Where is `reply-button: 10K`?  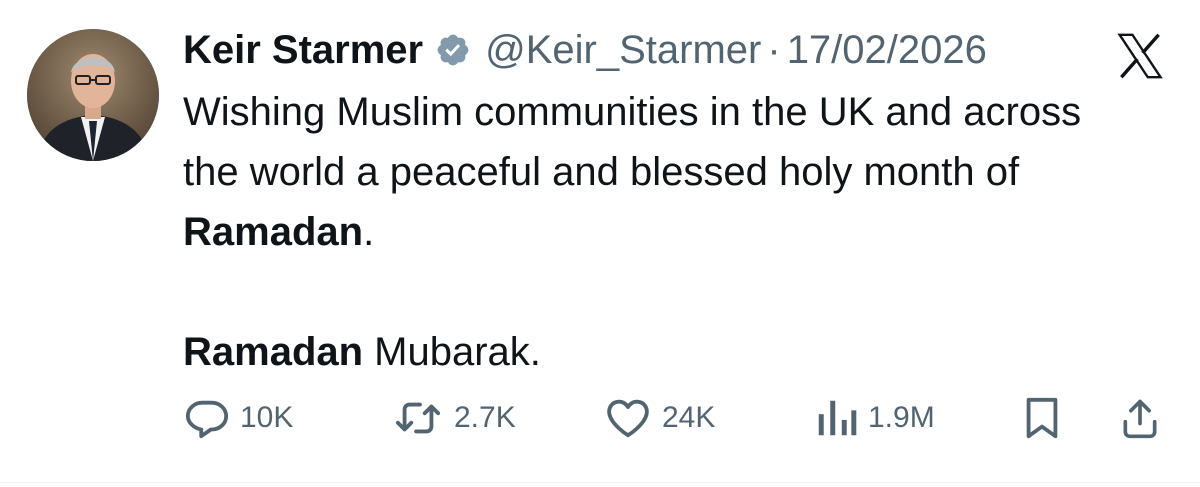
reply-button: 10K is located at coordinates (238, 418).